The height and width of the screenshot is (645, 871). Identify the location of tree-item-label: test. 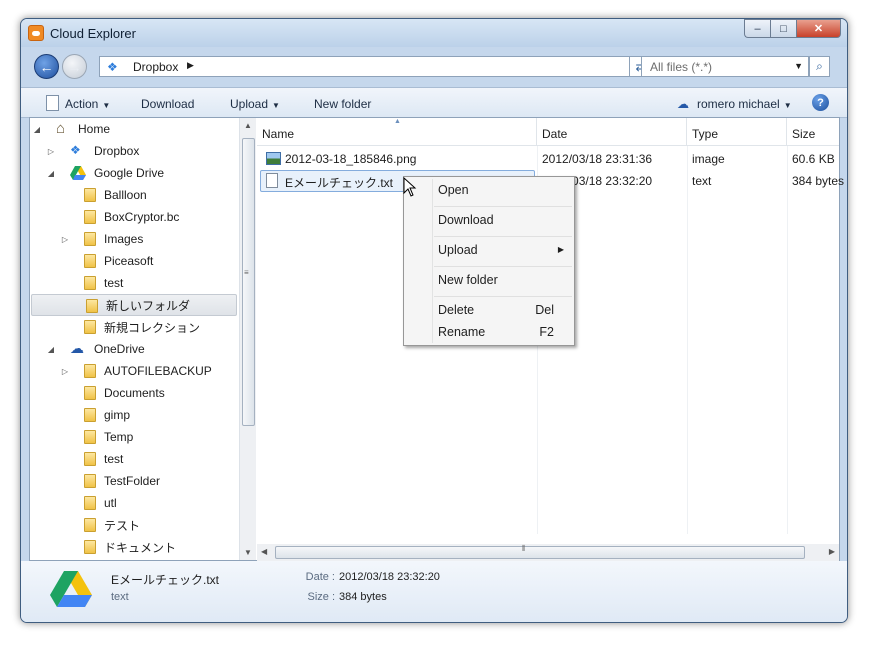
(114, 459).